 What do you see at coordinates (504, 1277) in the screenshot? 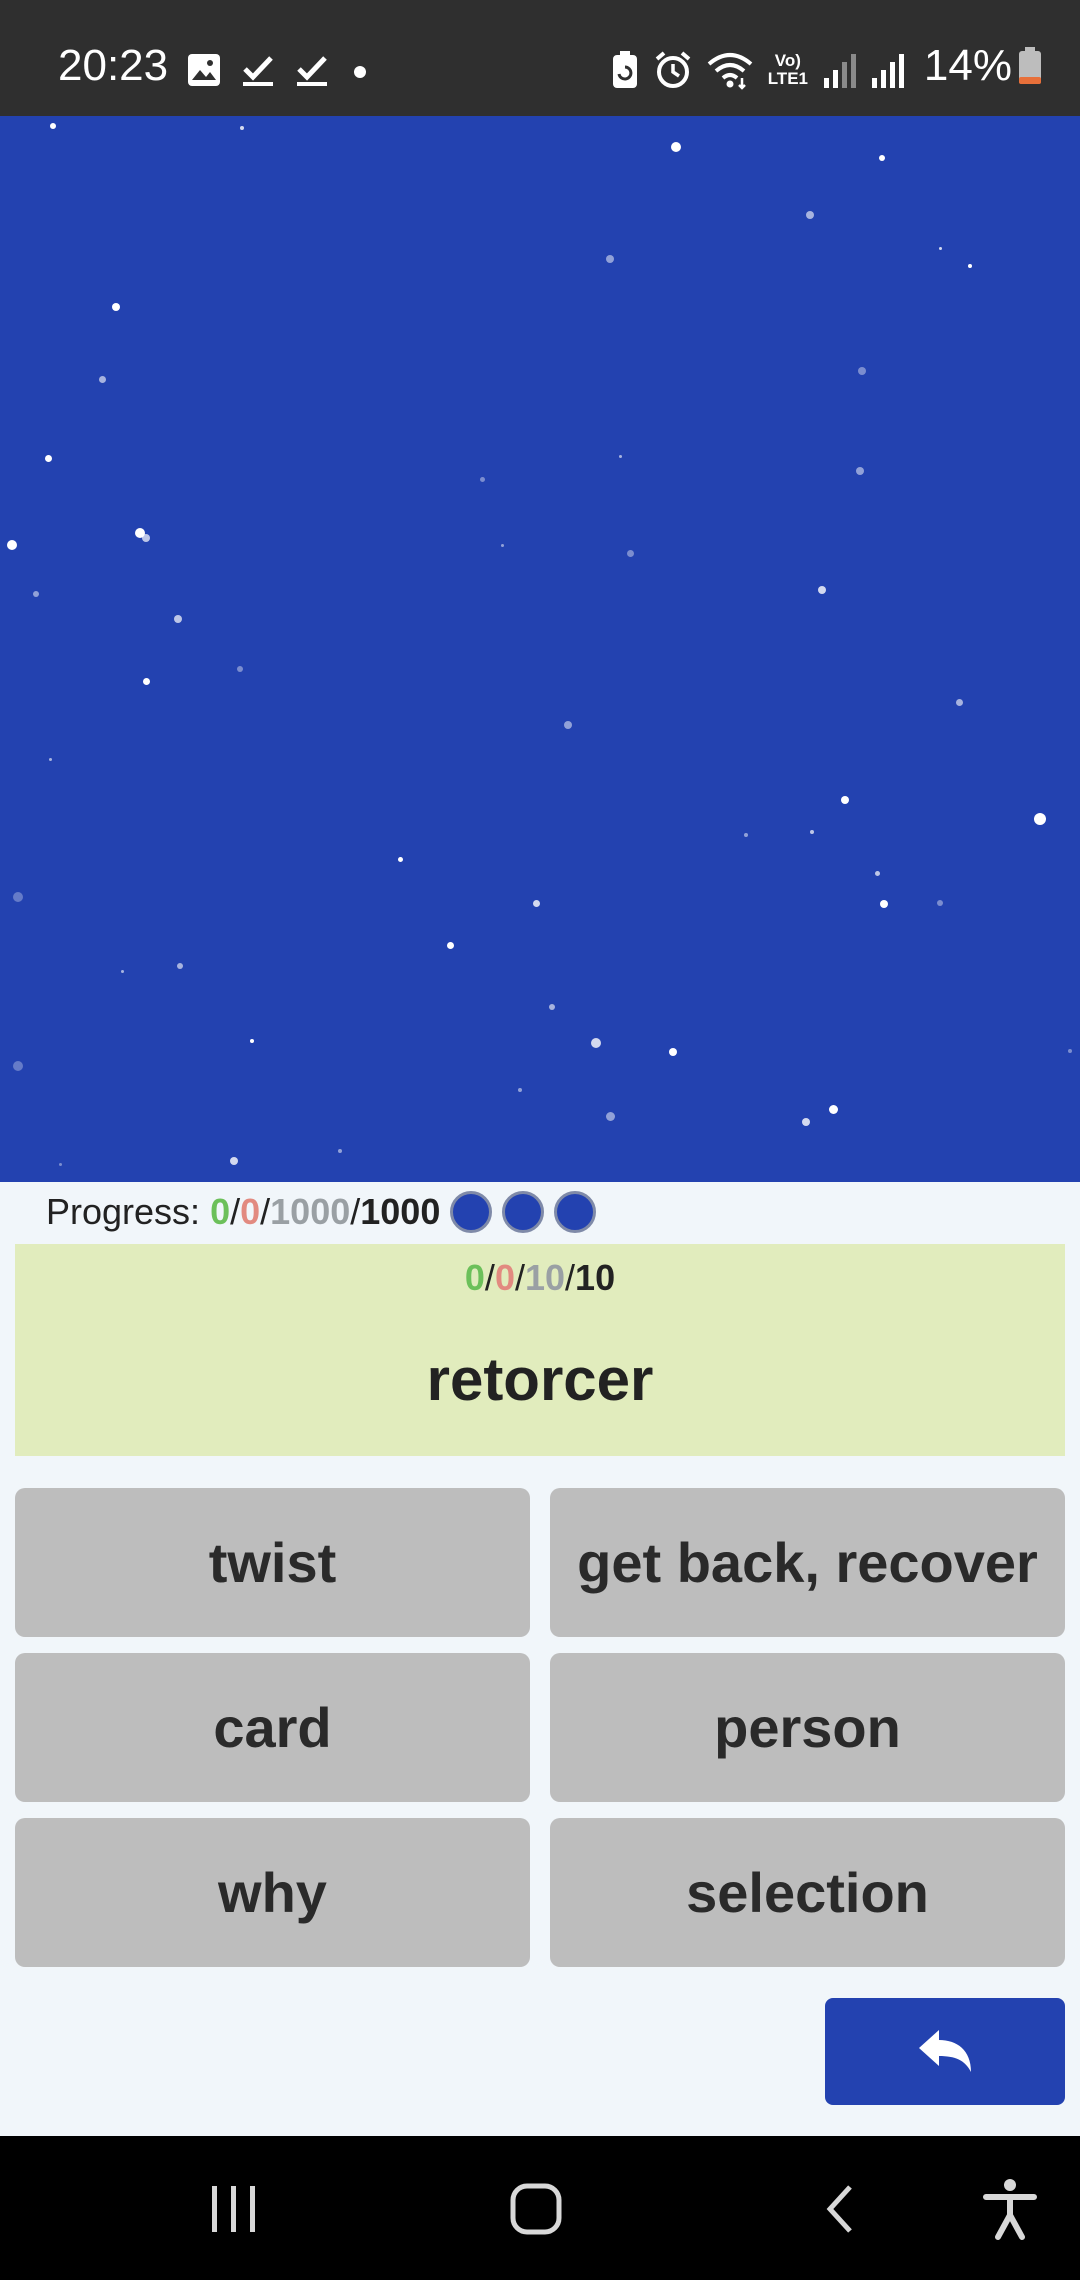
I see `card-wrong-count: 0` at bounding box center [504, 1277].